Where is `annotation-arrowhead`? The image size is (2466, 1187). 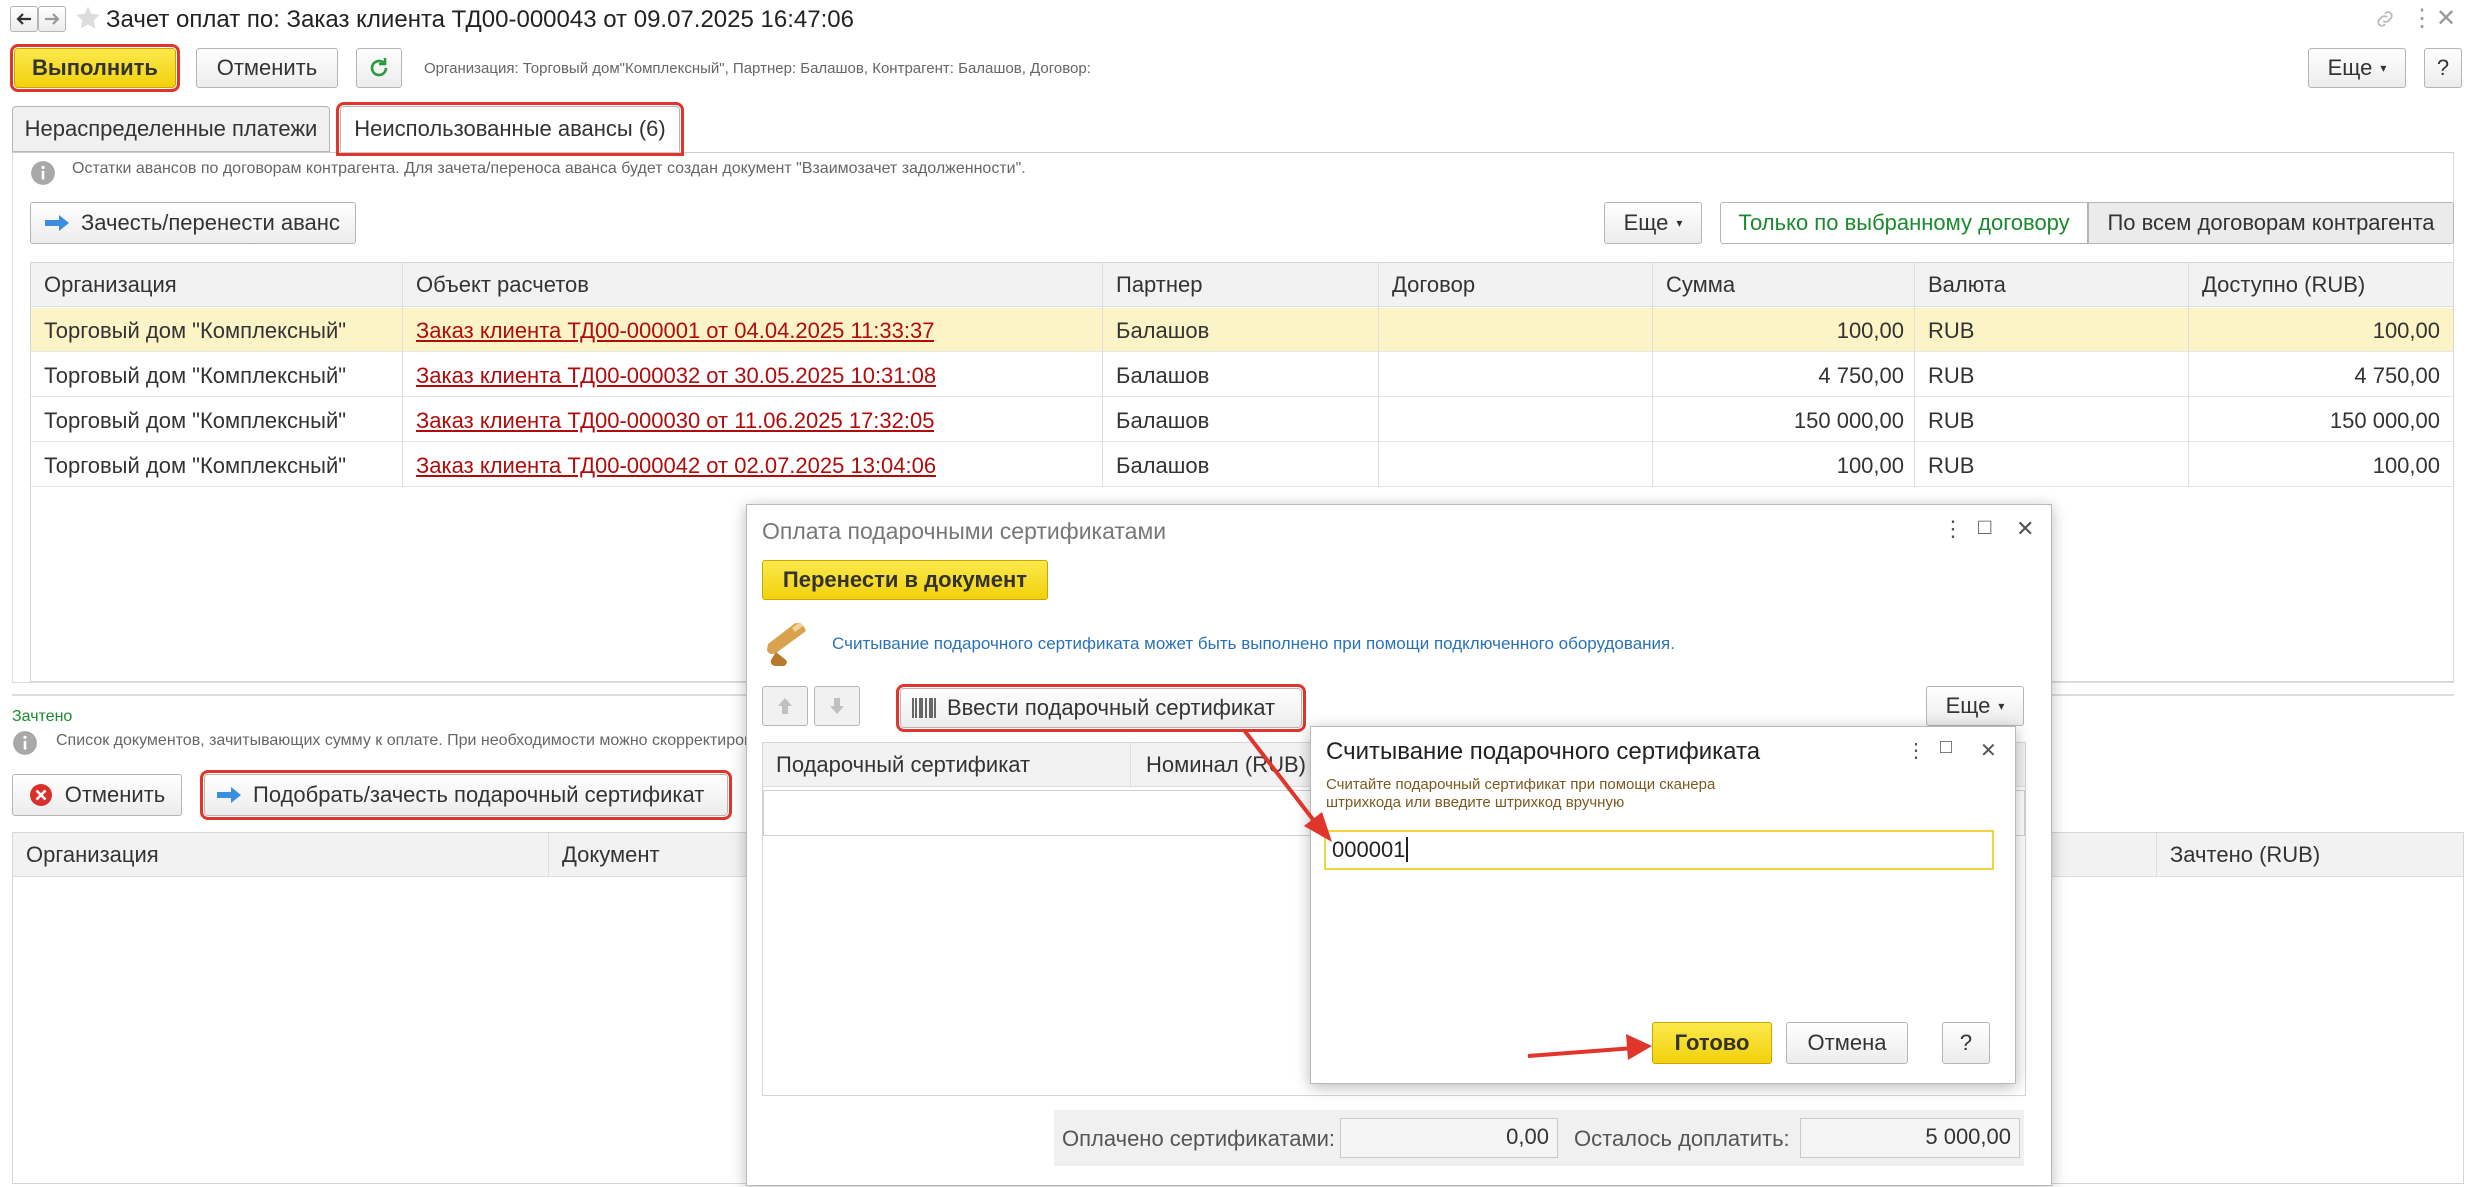 annotation-arrowhead is located at coordinates (1639, 1047).